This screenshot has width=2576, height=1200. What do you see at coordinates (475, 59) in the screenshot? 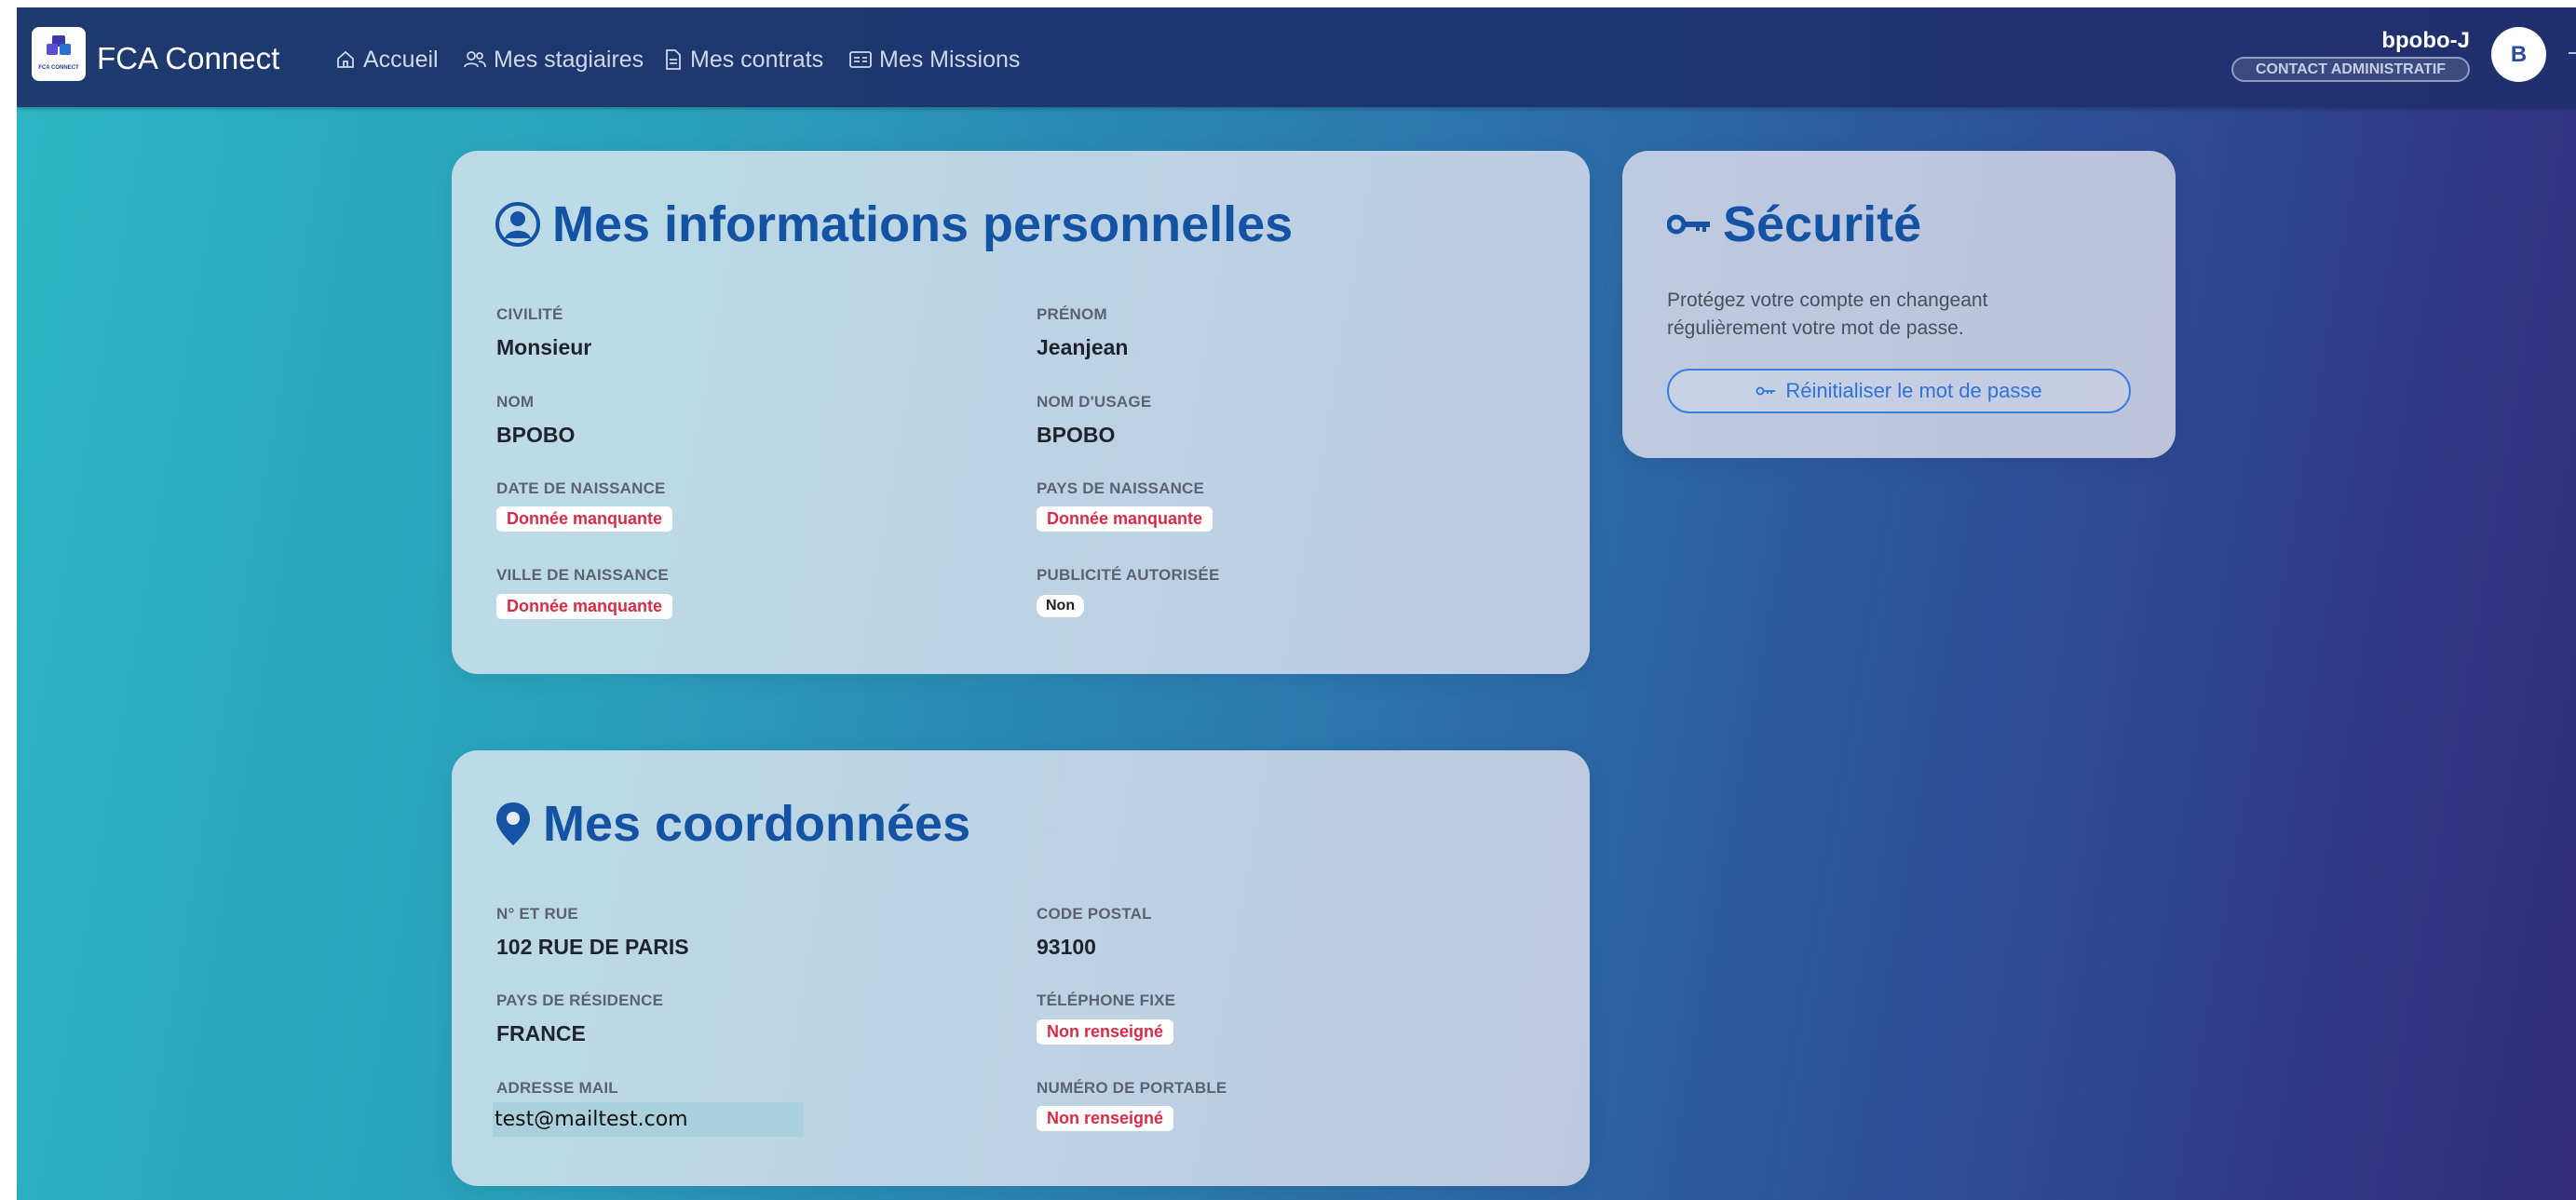
I see `users-icon` at bounding box center [475, 59].